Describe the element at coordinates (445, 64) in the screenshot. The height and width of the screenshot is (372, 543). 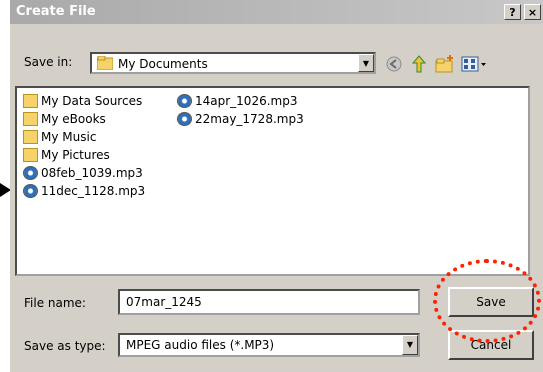
I see `new-folder-icon` at that location.